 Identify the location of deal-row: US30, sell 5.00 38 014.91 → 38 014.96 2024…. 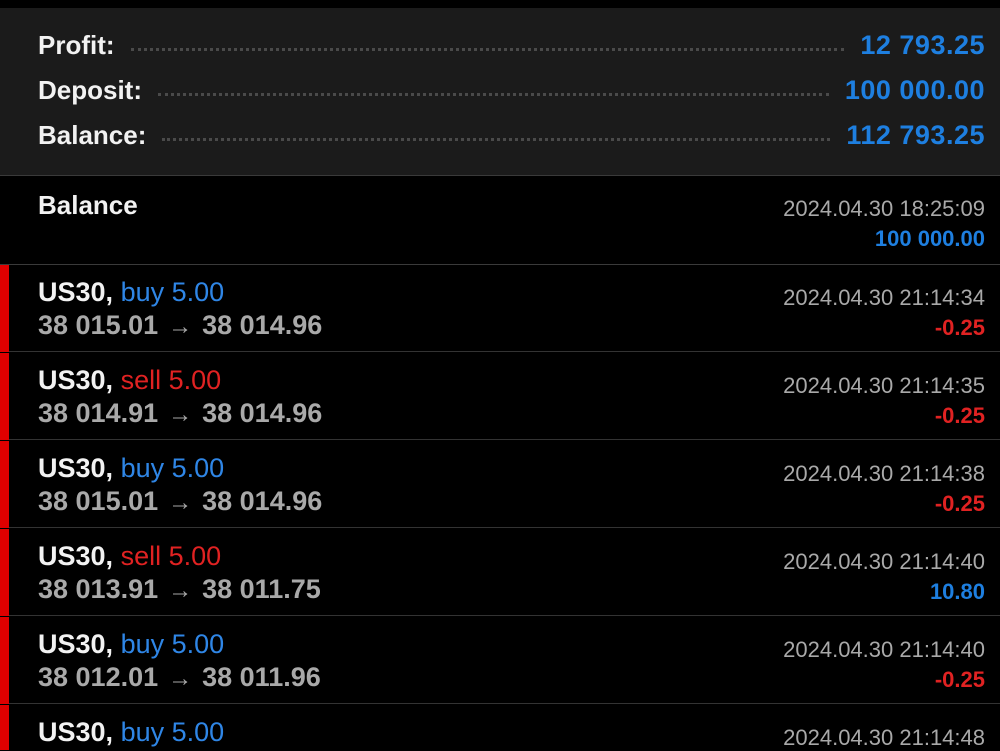
(500, 396).